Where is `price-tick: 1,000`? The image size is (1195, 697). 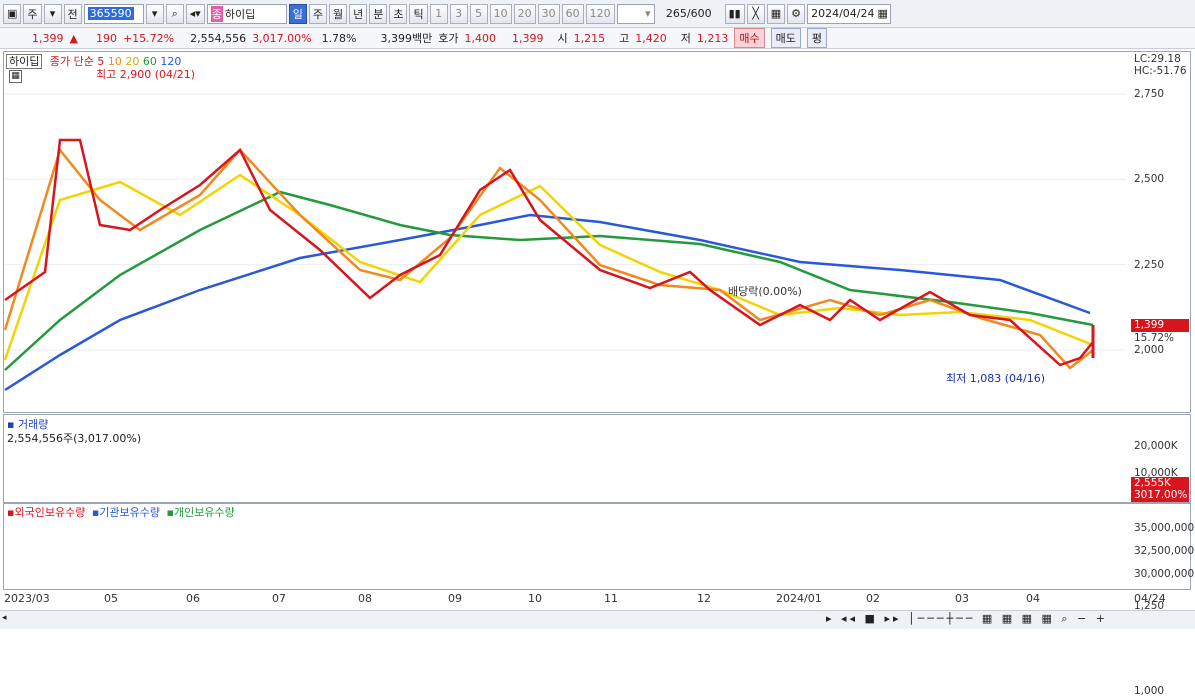
price-tick: 1,000 is located at coordinates (1149, 690).